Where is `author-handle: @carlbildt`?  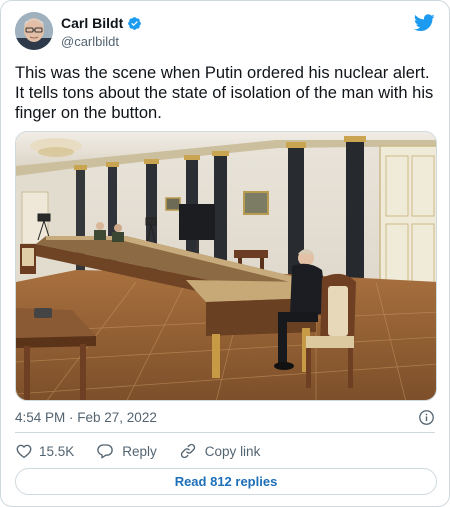 author-handle: @carlbildt is located at coordinates (101, 41).